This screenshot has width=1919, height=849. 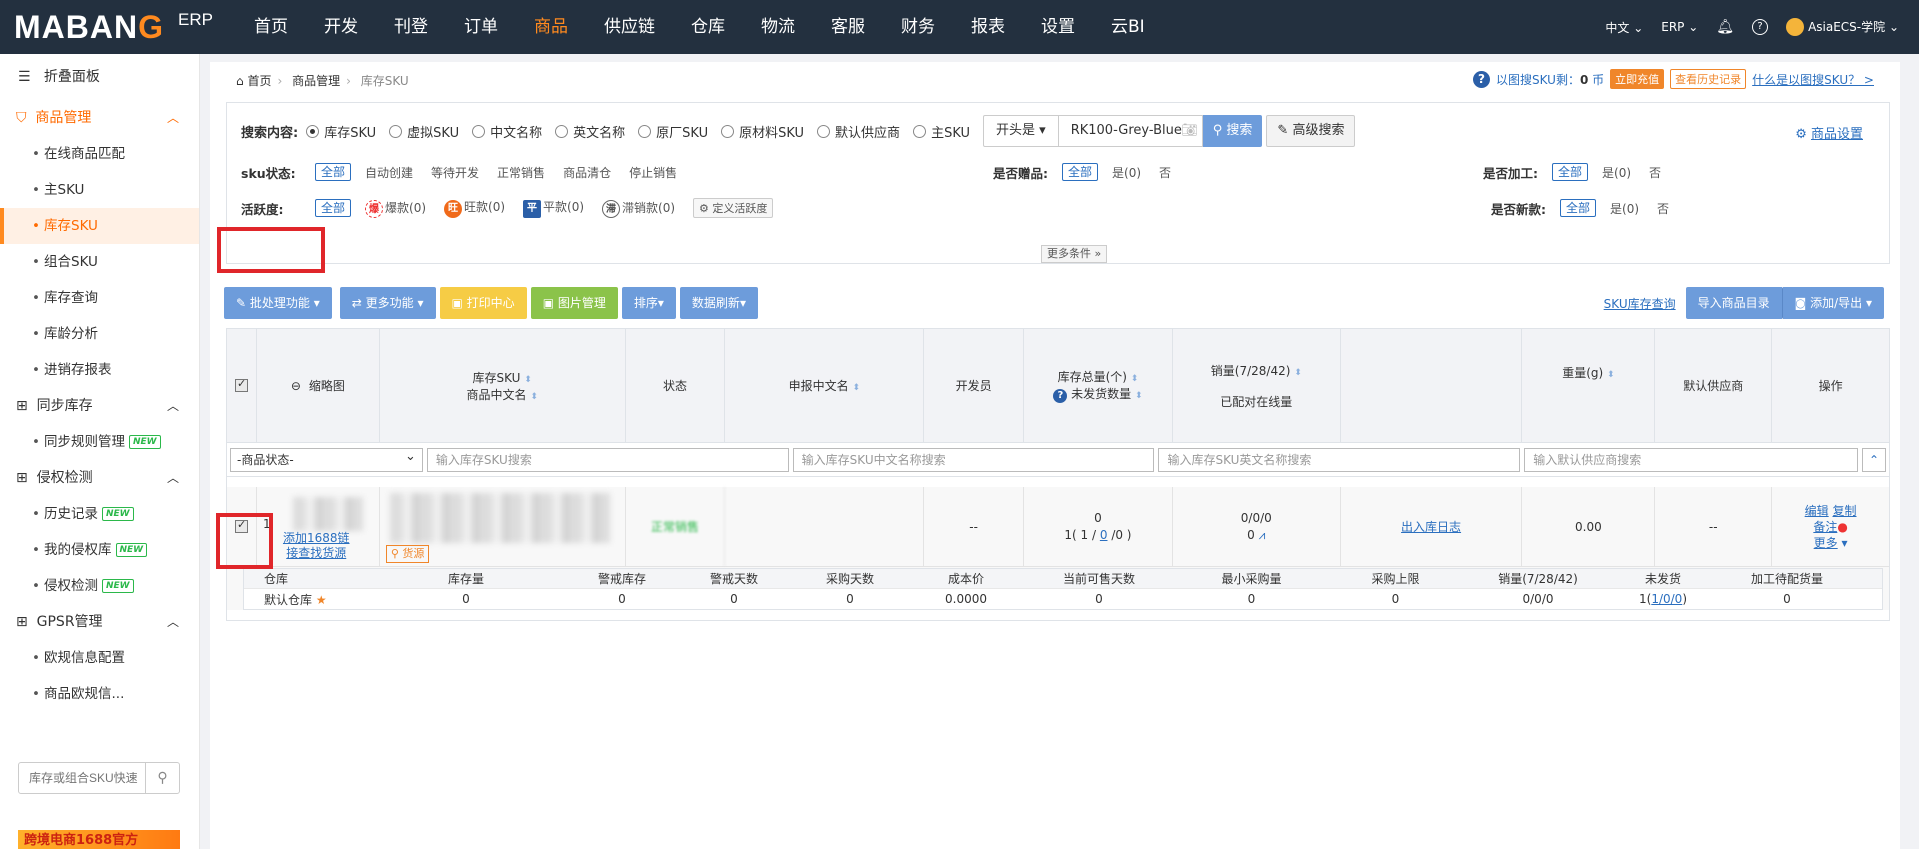 I want to click on radio-material-sku: 原材料SKU, so click(x=762, y=131).